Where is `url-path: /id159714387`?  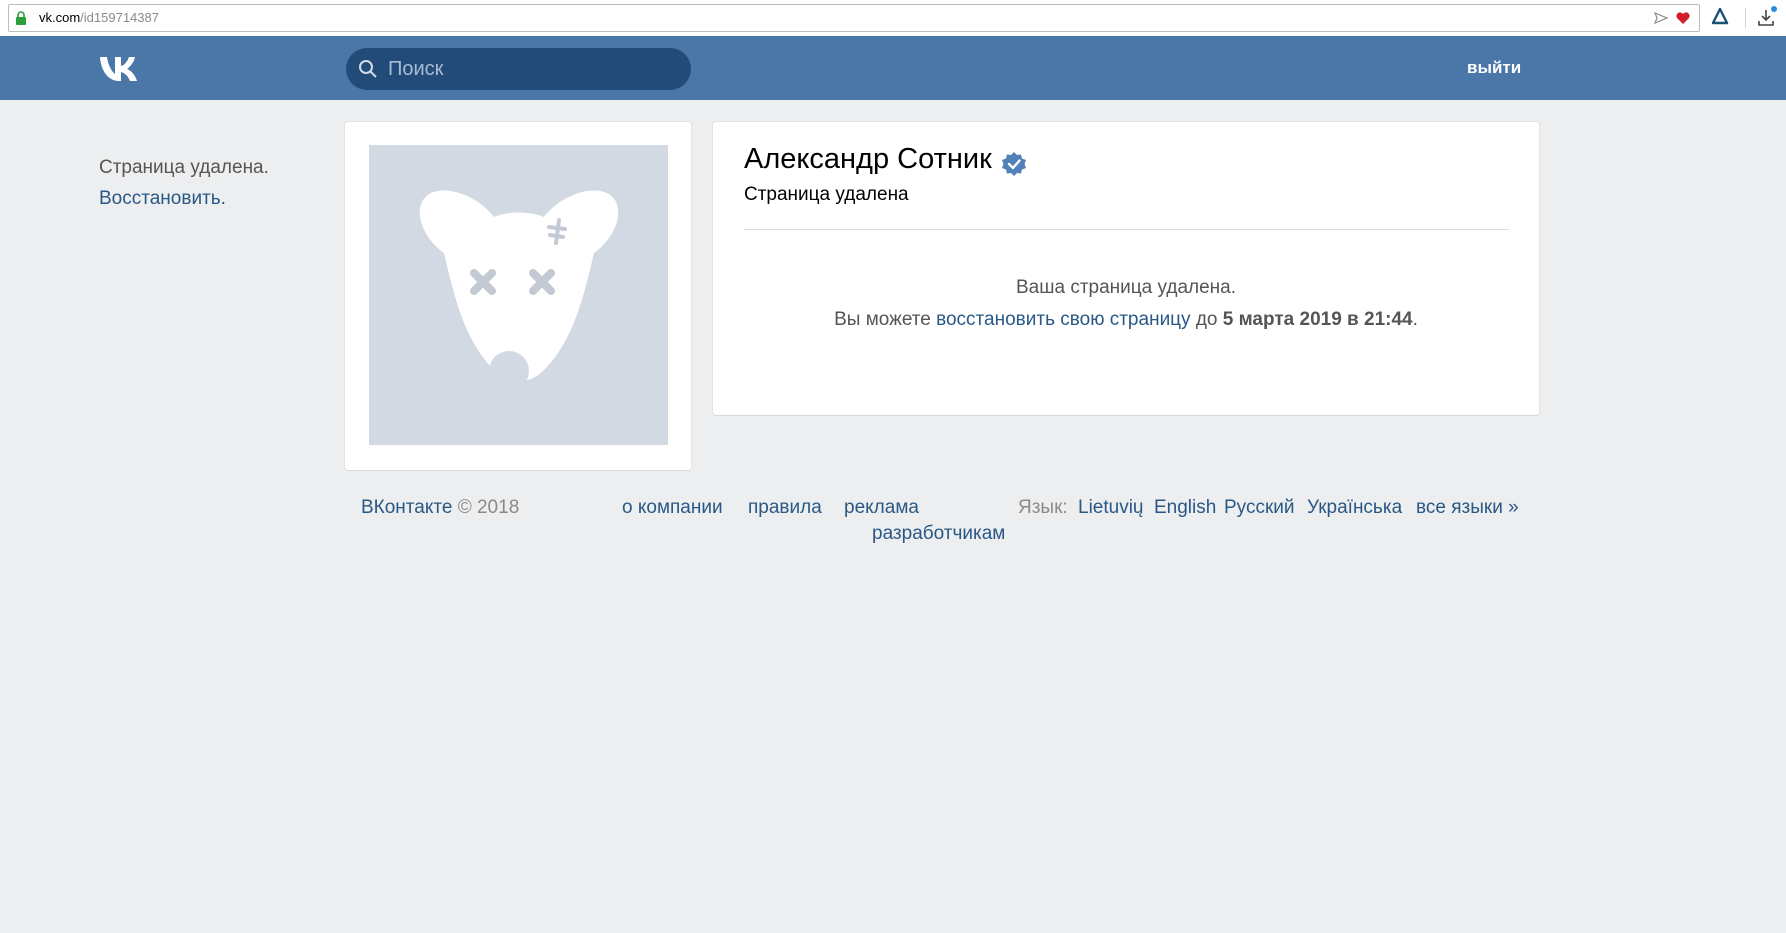
url-path: /id159714387 is located at coordinates (119, 17).